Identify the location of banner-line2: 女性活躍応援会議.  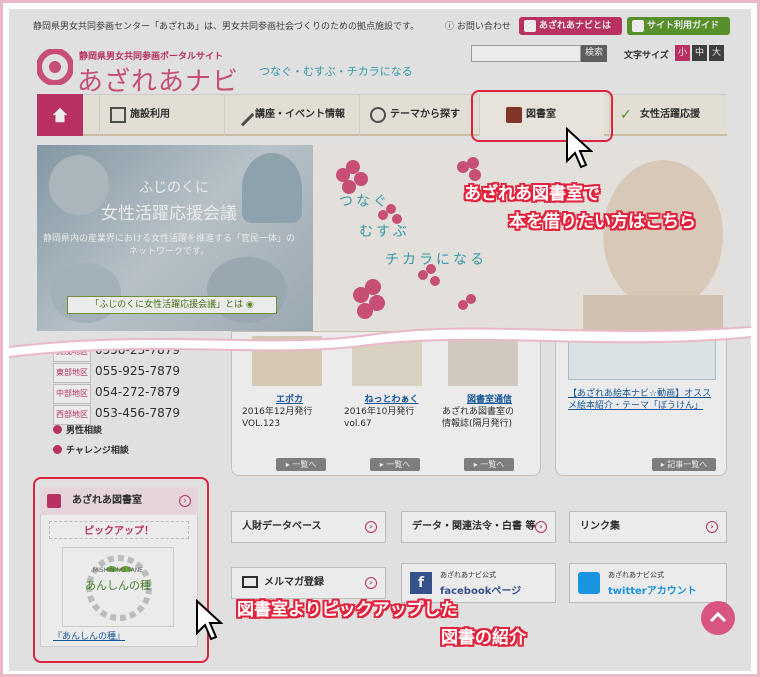
(169, 214).